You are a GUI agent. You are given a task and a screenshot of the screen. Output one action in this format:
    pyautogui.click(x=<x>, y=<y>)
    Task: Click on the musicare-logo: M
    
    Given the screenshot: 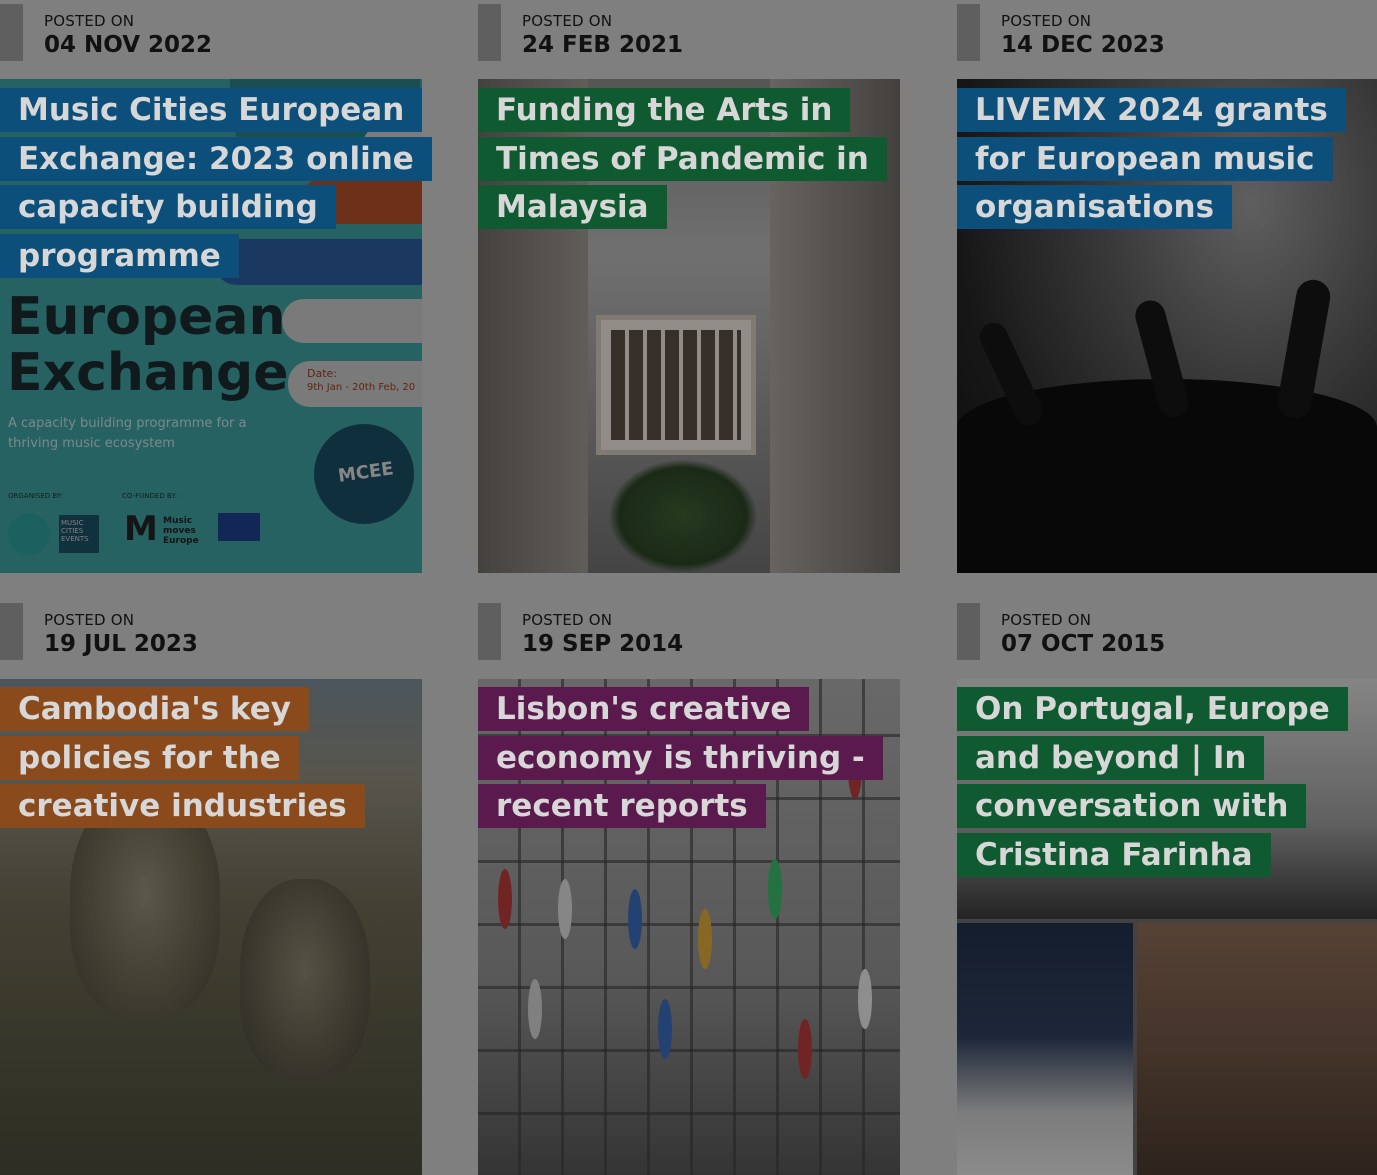 What is the action you would take?
    pyautogui.click(x=141, y=529)
    